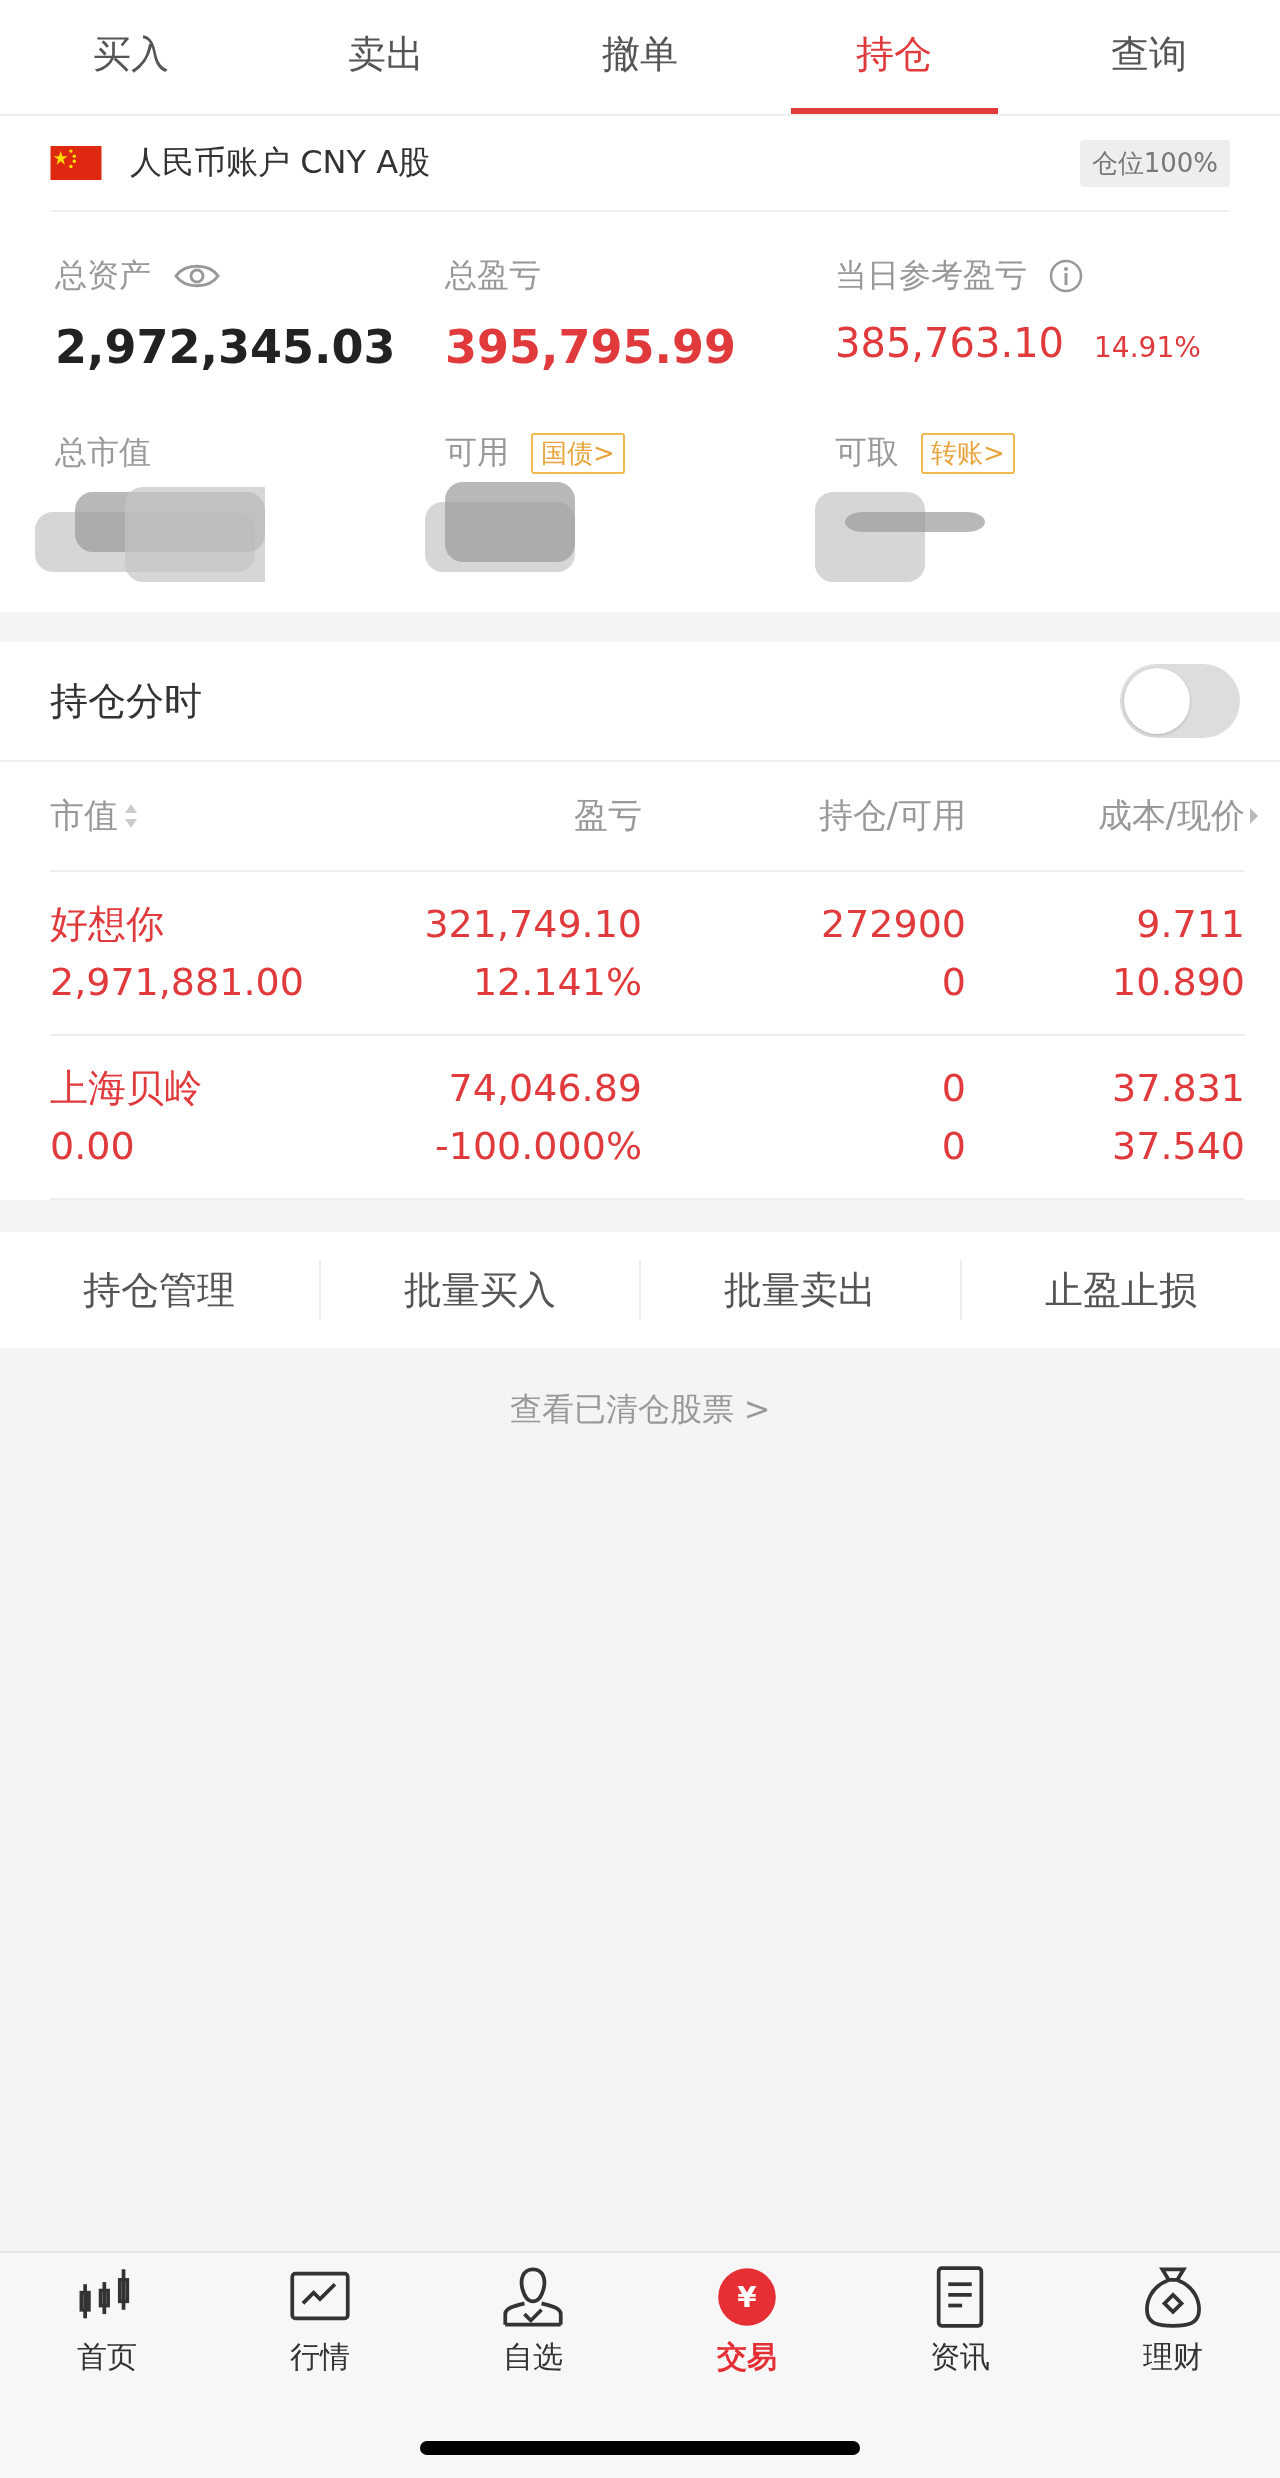 This screenshot has width=1280, height=2478. What do you see at coordinates (953, 1088) in the screenshot?
I see `position-value: 0` at bounding box center [953, 1088].